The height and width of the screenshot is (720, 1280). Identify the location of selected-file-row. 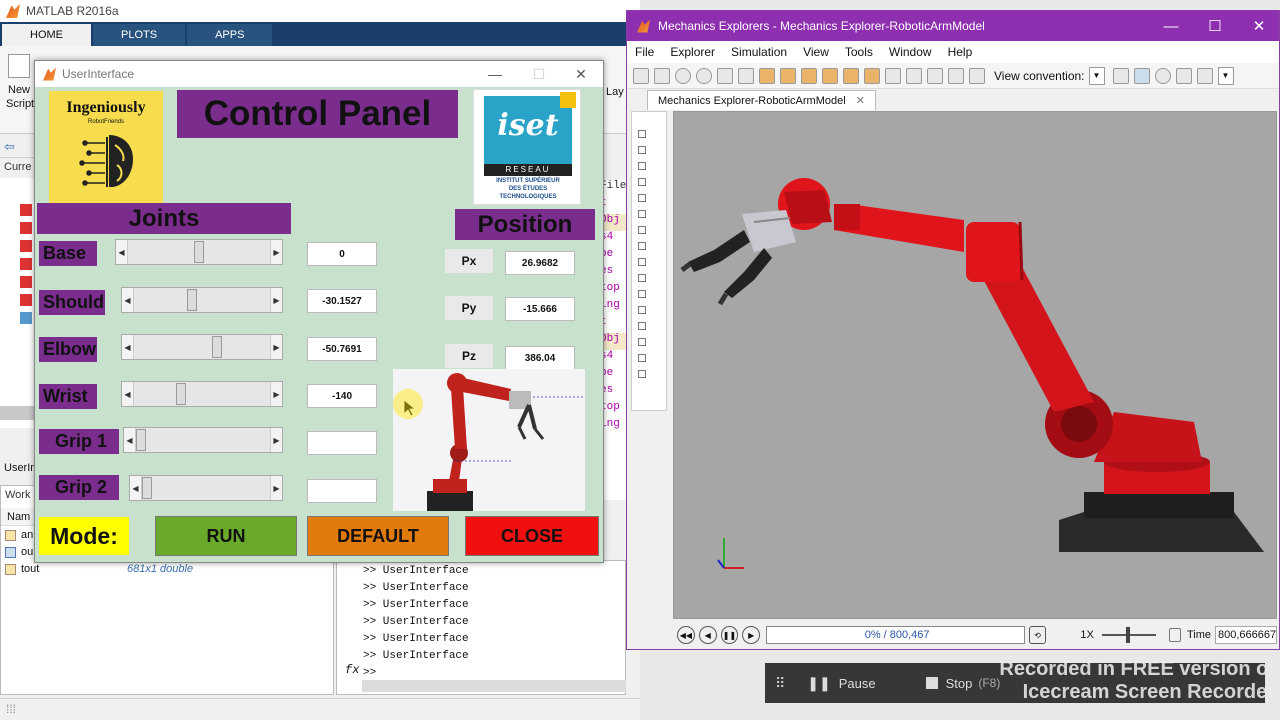
(18, 413).